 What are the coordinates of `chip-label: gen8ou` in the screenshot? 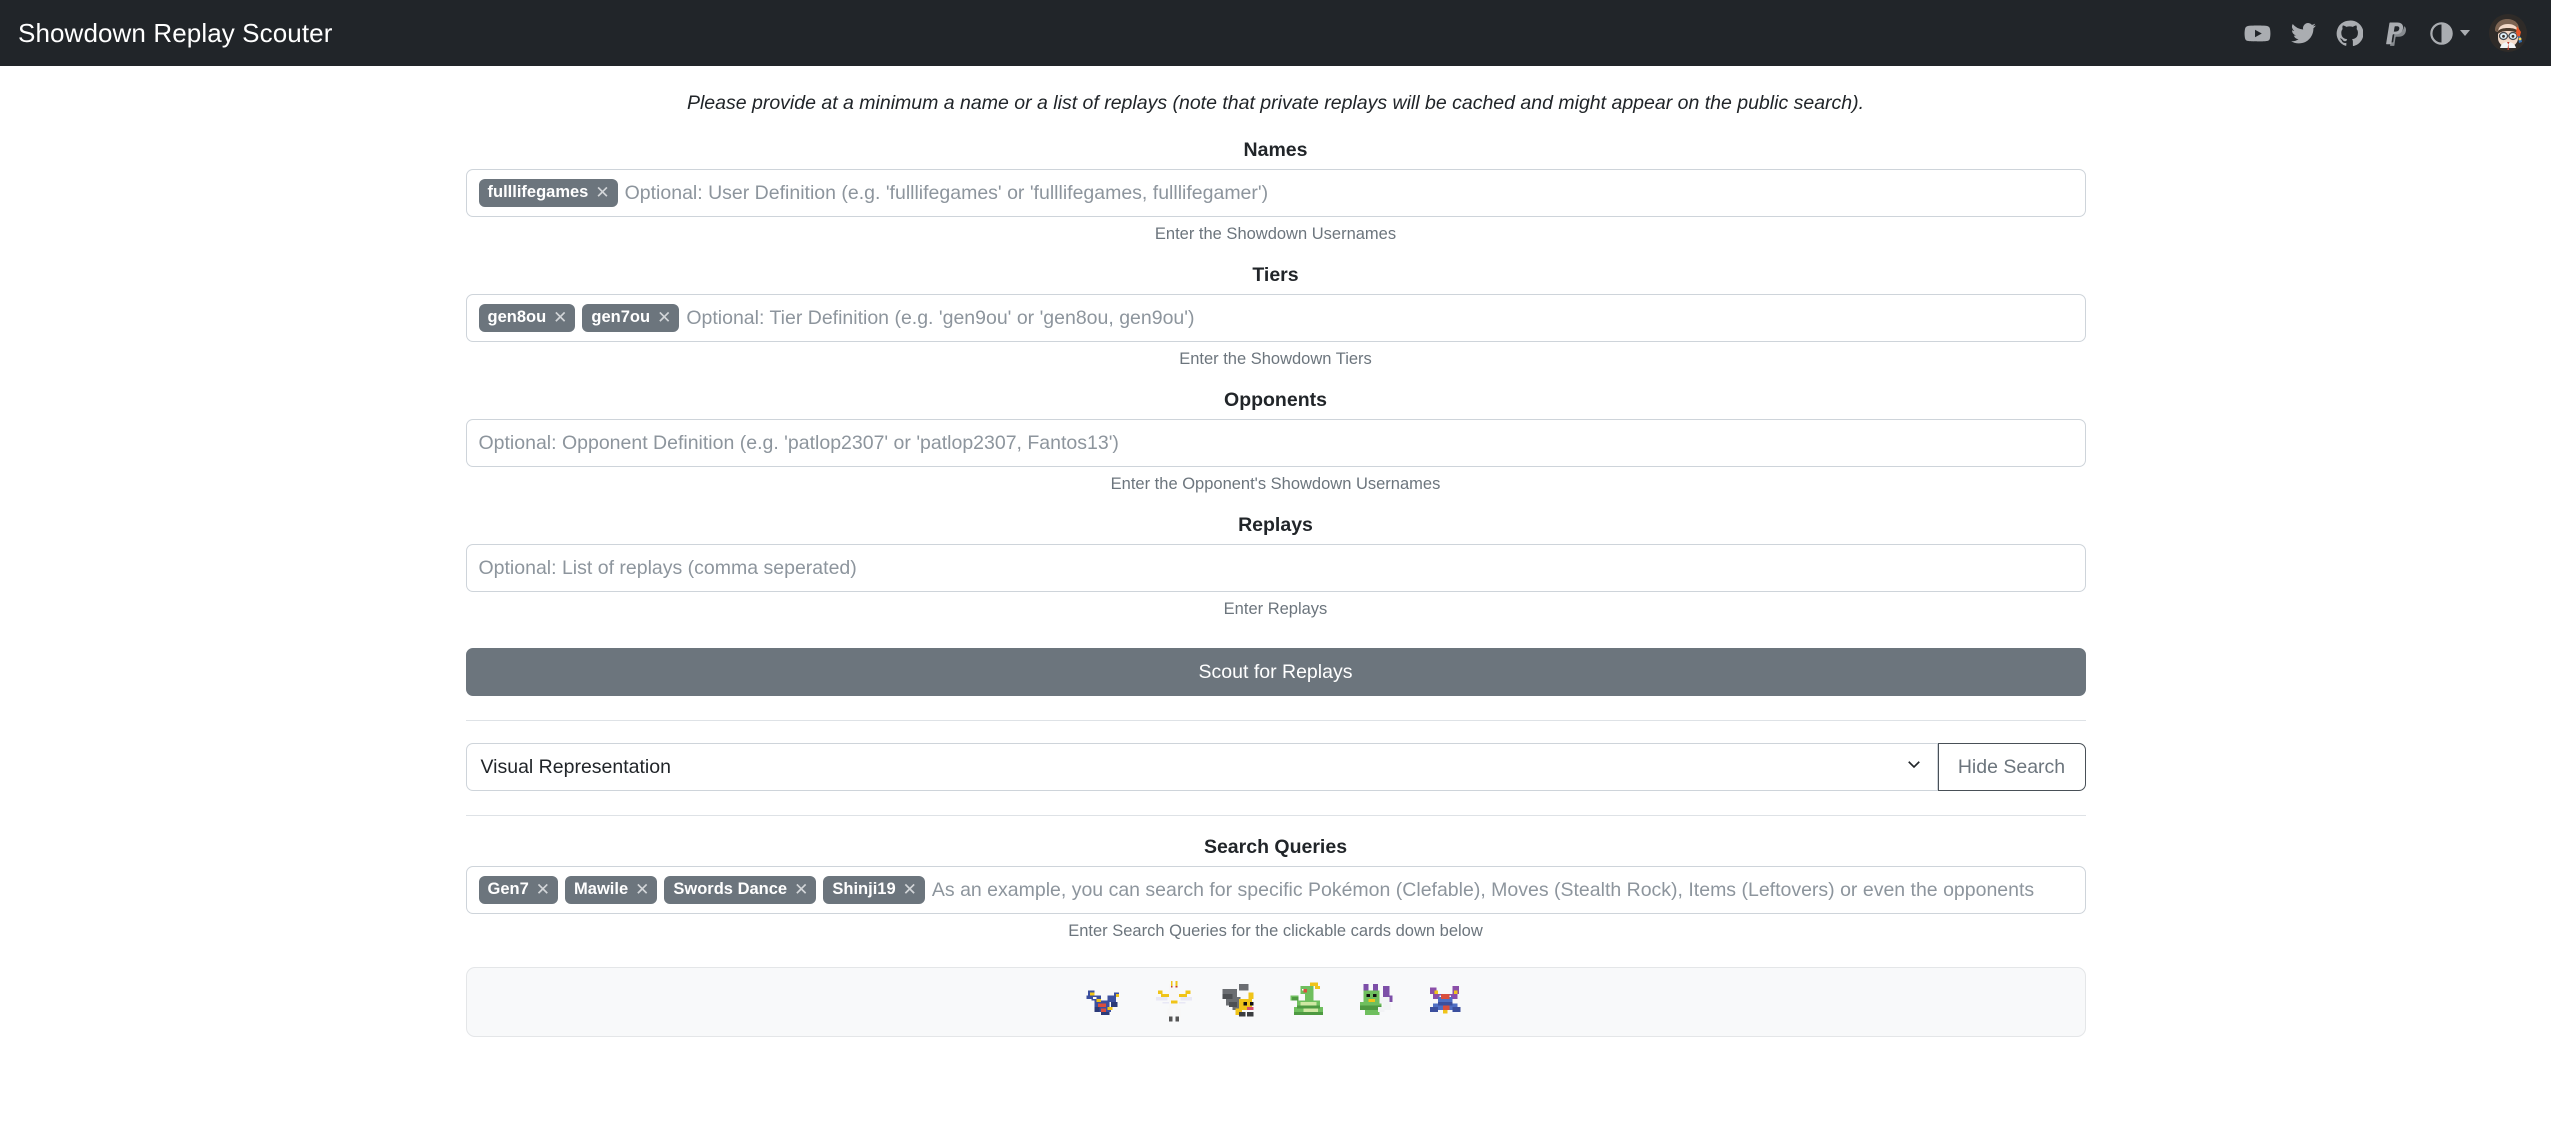 It's located at (517, 317).